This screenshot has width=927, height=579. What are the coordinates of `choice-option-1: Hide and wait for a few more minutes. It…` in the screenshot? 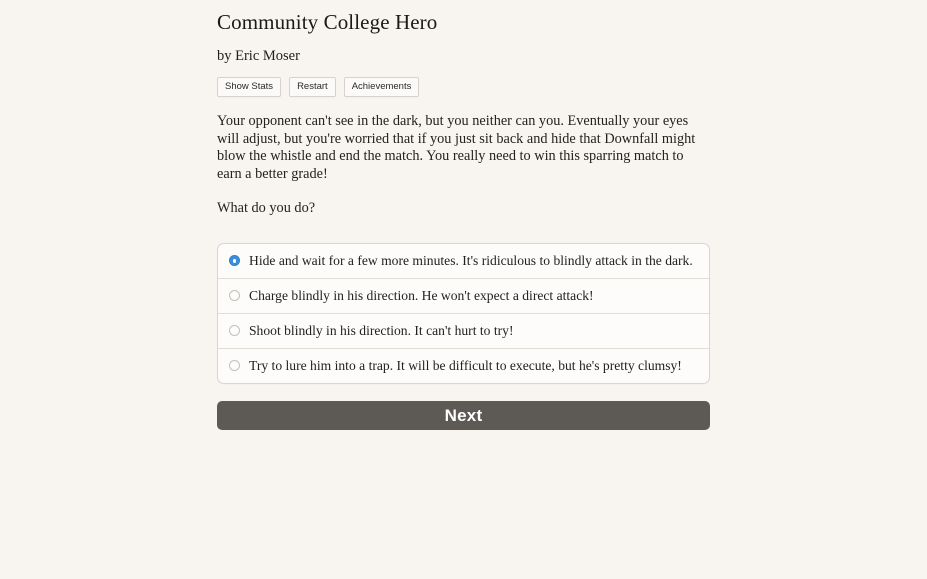 It's located at (463, 261).